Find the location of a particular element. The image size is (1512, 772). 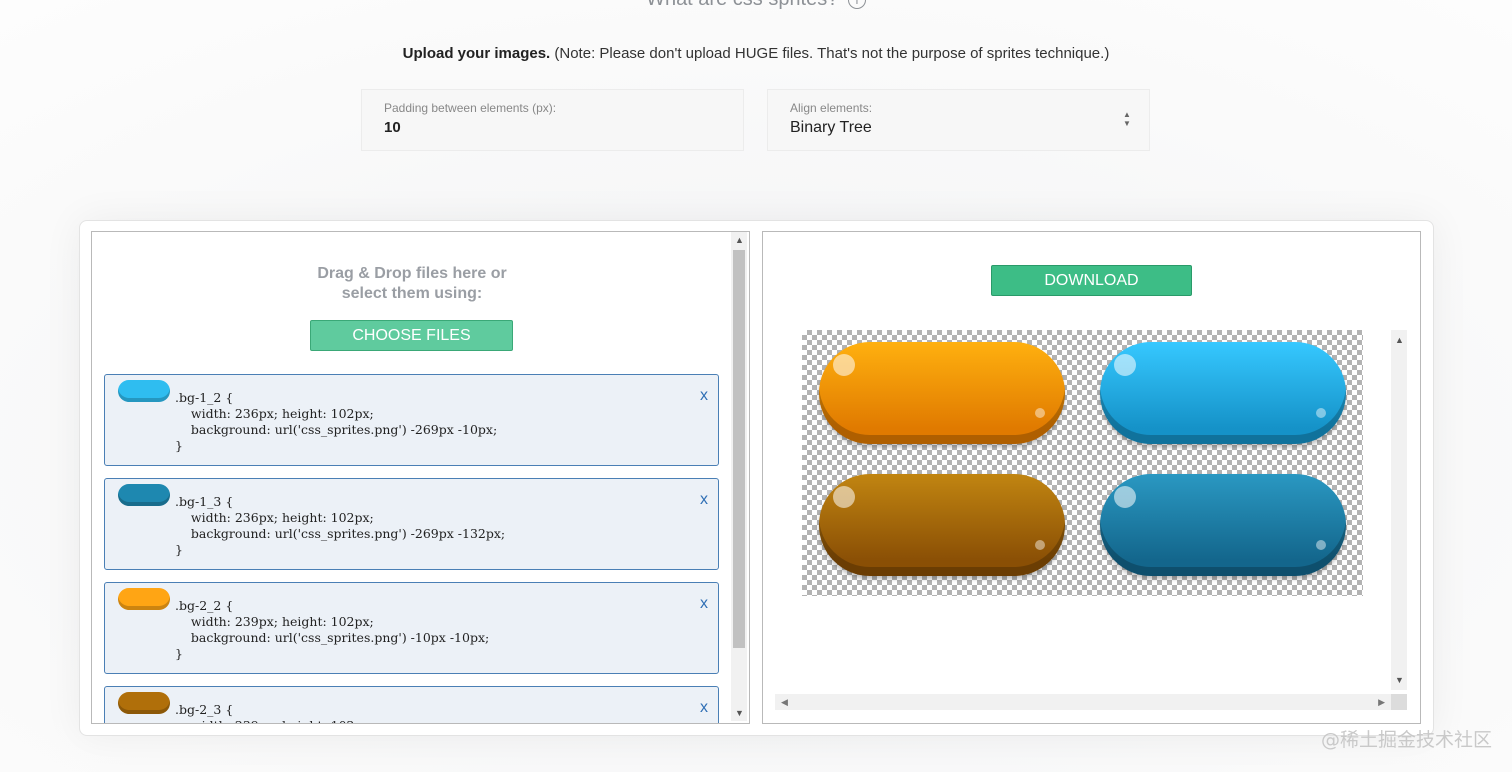

page-title: What are css sprites? i is located at coordinates (756, 5).